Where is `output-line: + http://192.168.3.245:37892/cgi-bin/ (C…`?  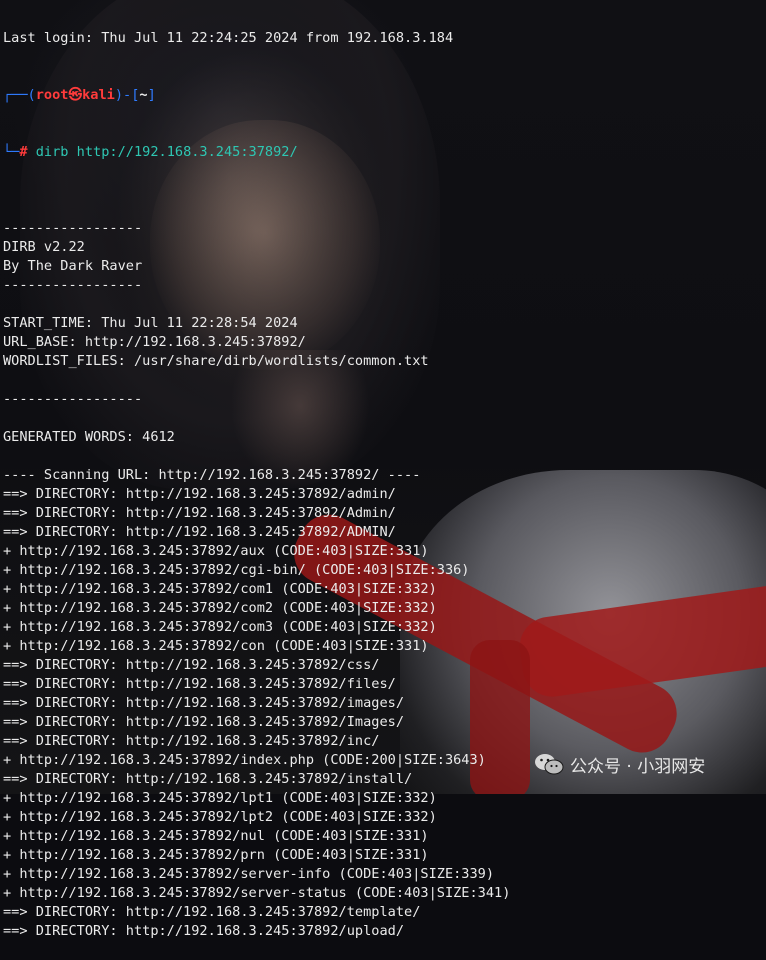
output-line: + http://192.168.3.245:37892/cgi-bin/ (C… is located at coordinates (236, 570).